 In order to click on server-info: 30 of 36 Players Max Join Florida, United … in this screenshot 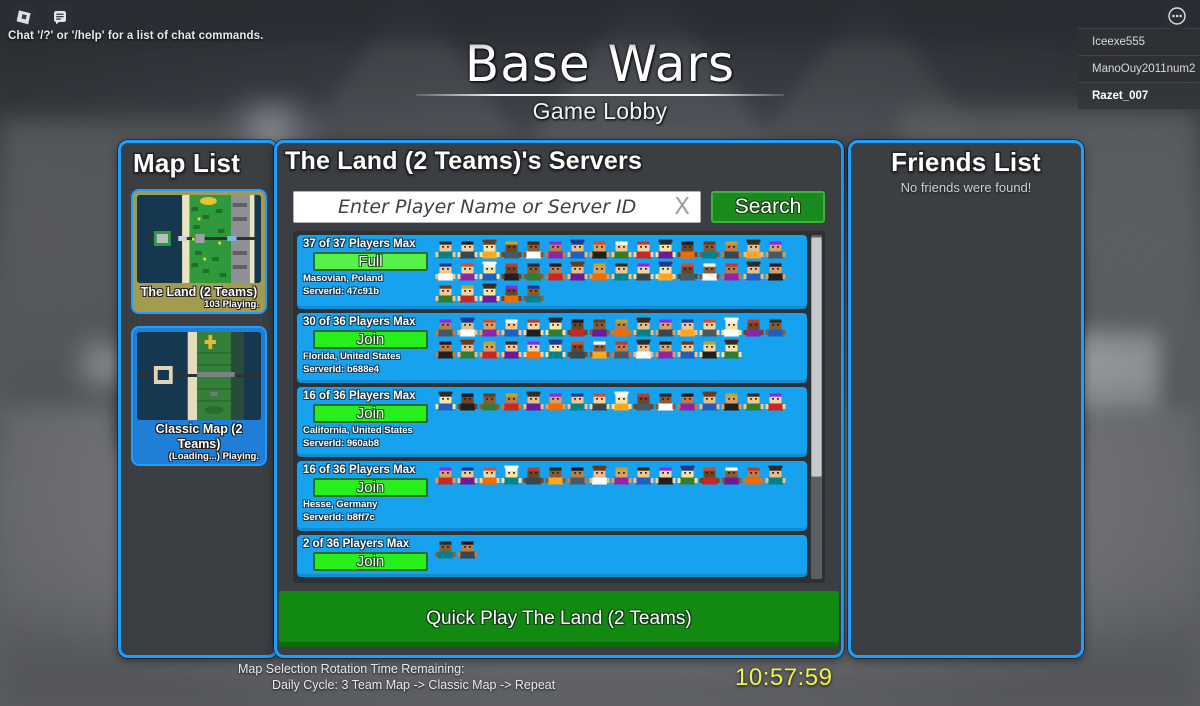, I will do `click(365, 348)`.